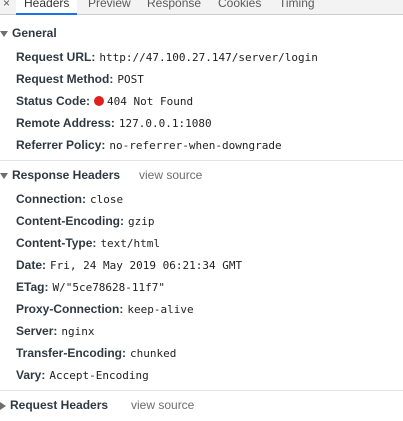 Image resolution: width=403 pixels, height=421 pixels. What do you see at coordinates (70, 309) in the screenshot?
I see `header-name: Proxy-Connection:` at bounding box center [70, 309].